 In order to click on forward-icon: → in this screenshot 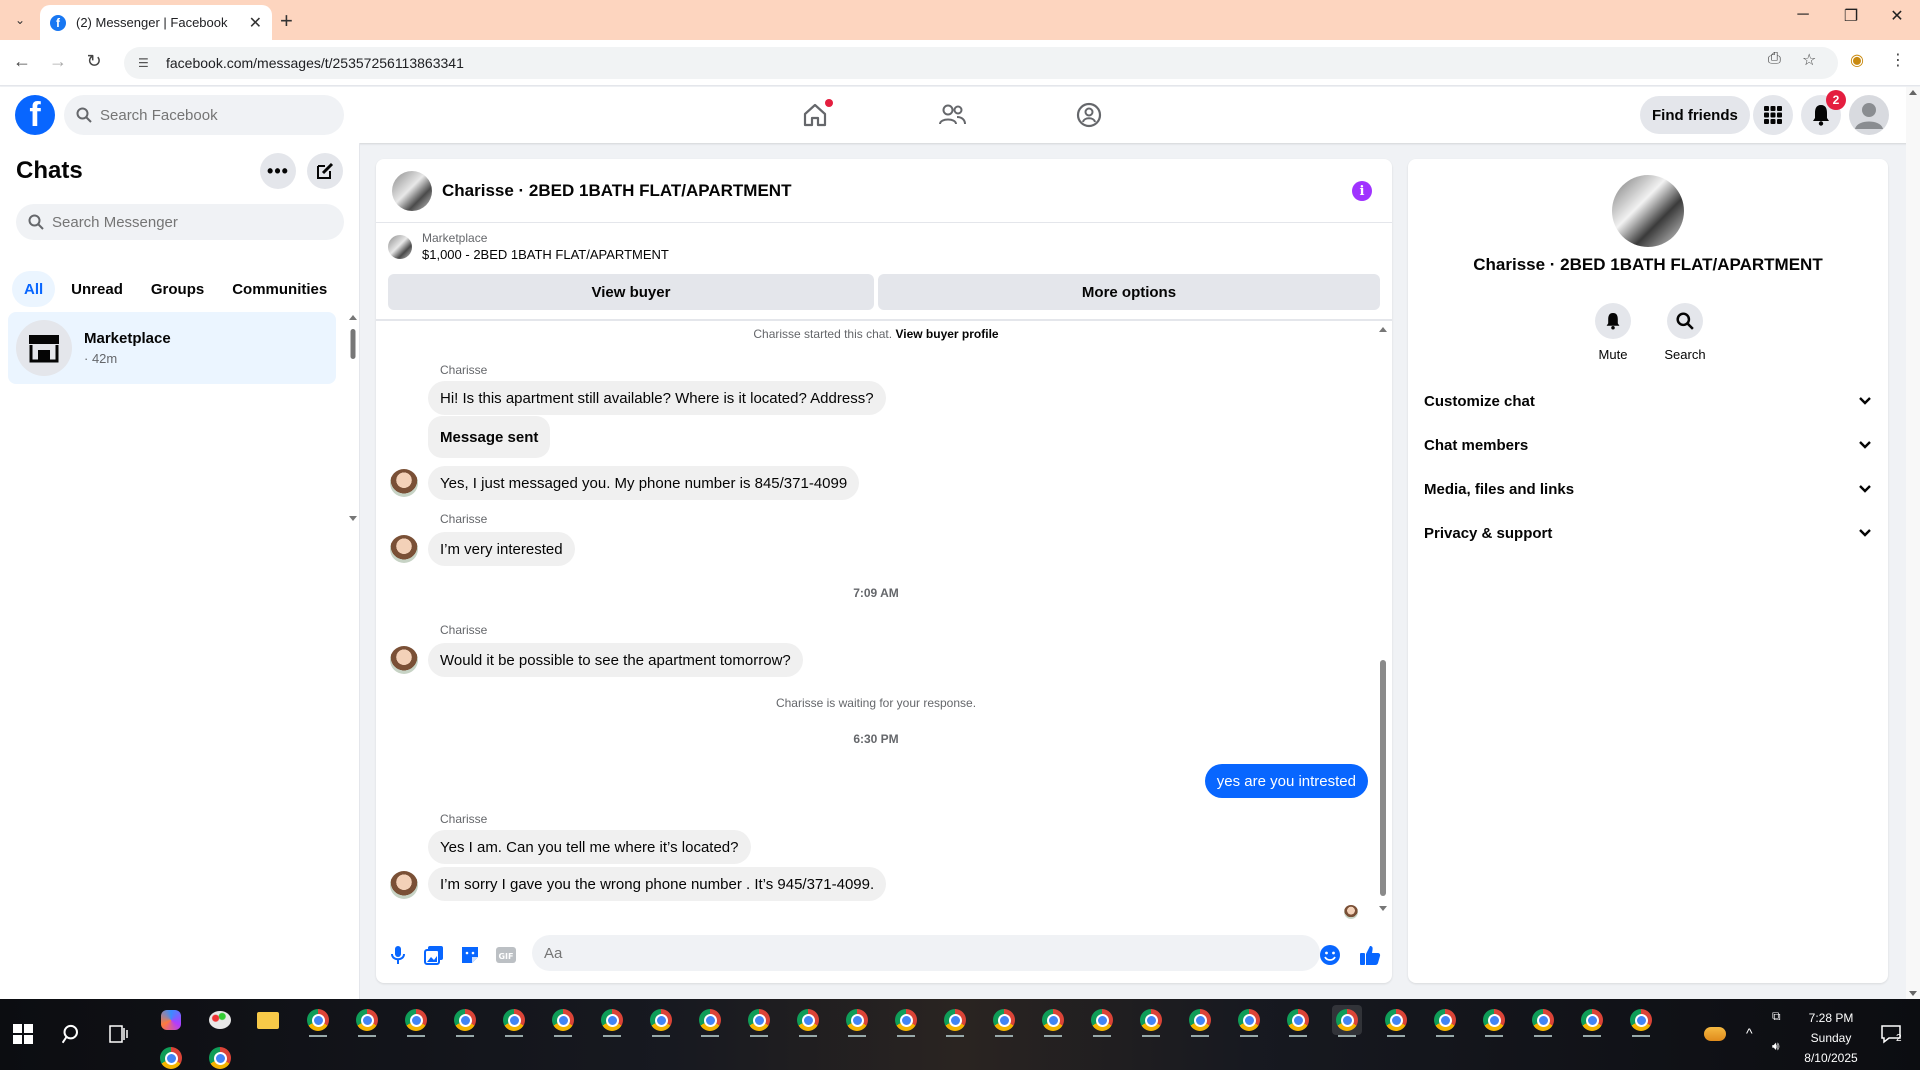, I will do `click(58, 61)`.